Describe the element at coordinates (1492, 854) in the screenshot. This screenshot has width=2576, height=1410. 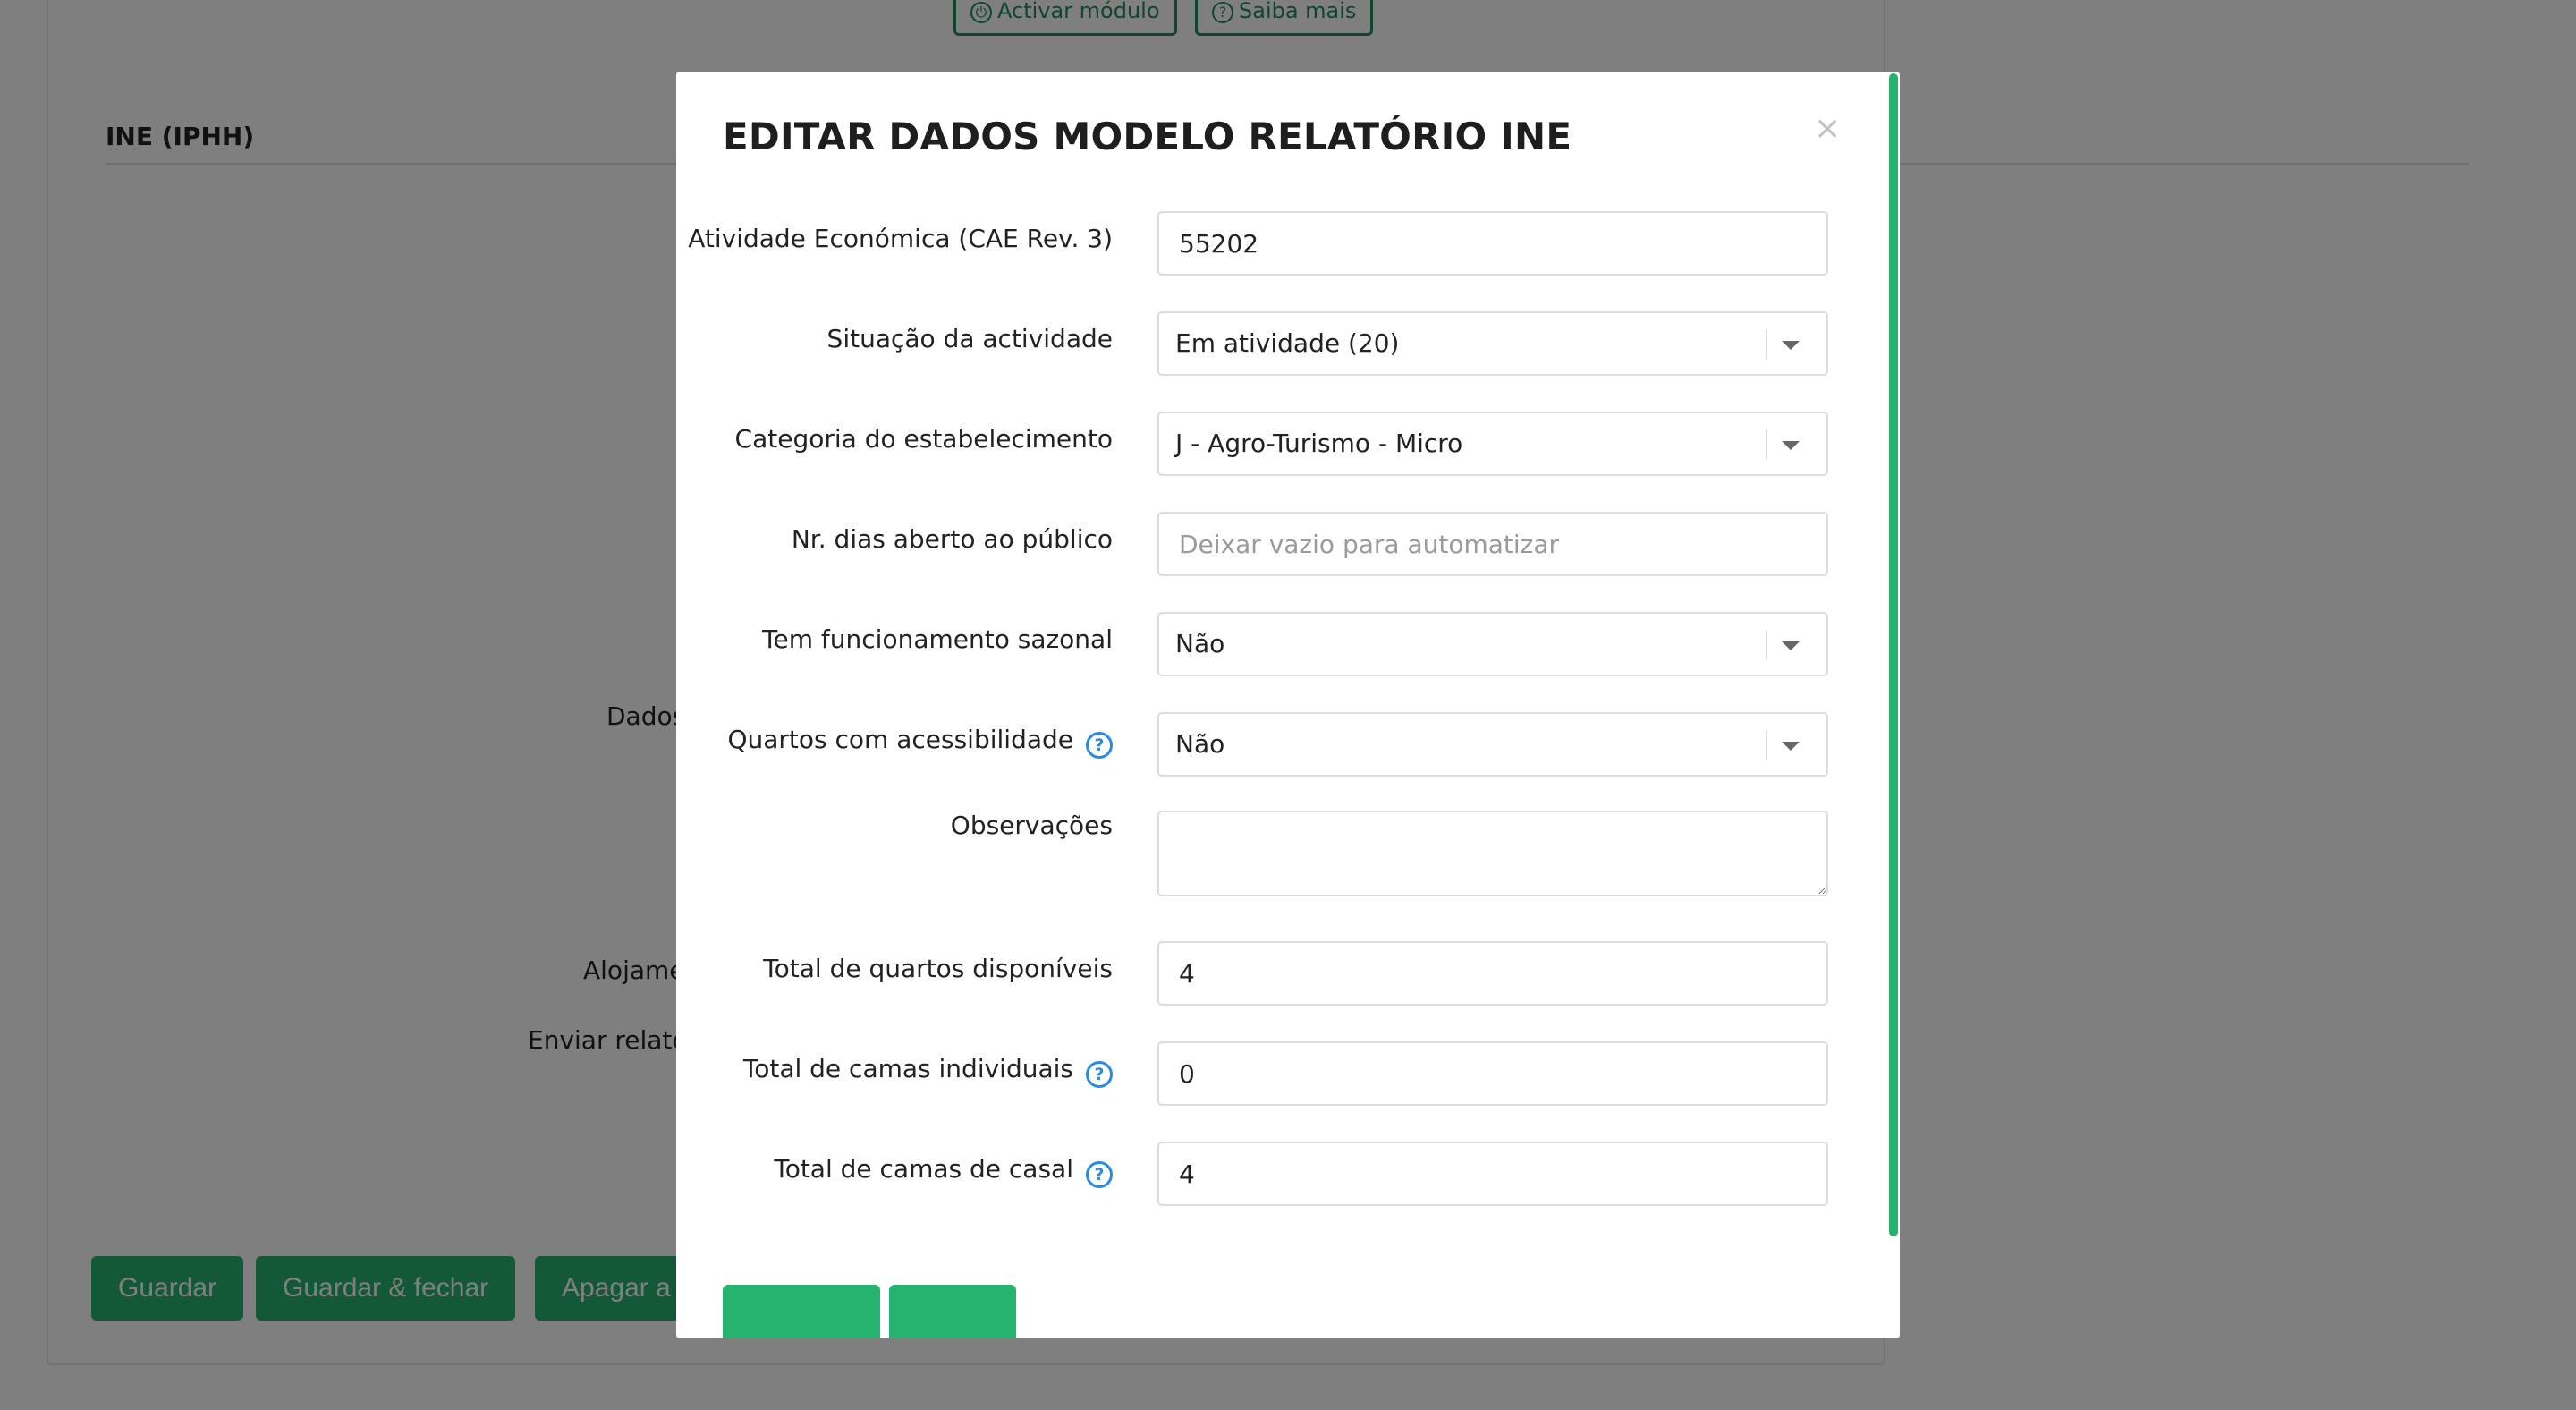
I see `observacoes-textarea` at that location.